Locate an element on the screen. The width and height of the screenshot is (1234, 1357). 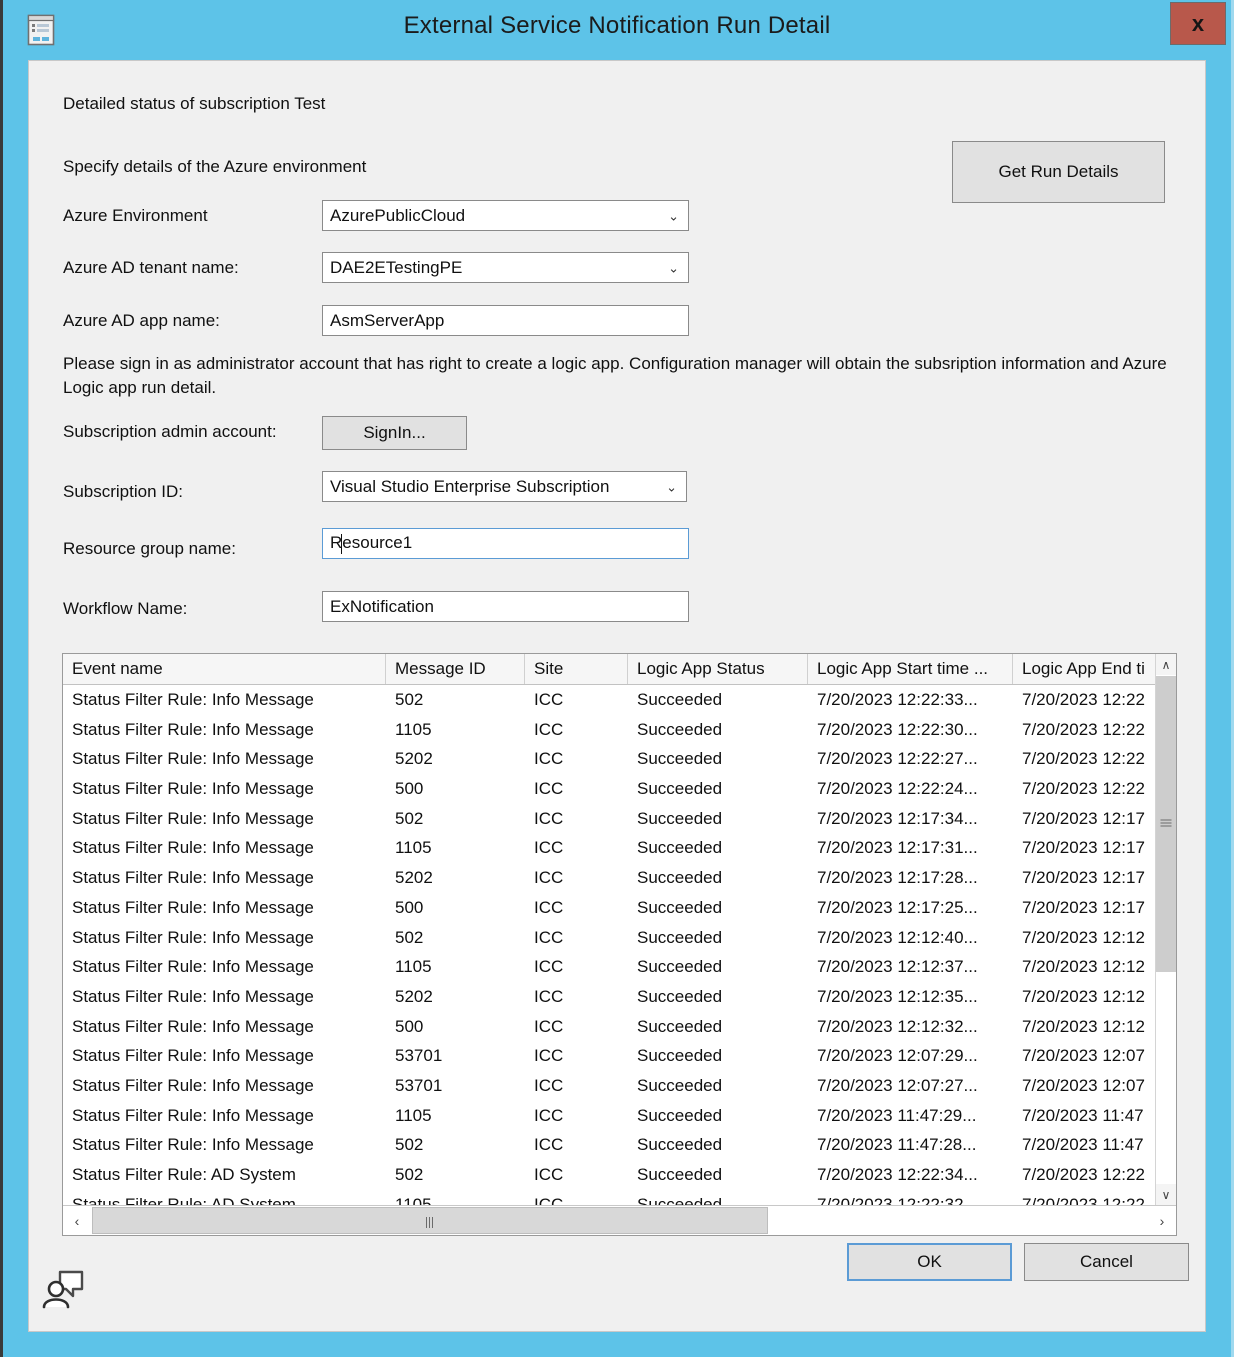
ok-button: OK is located at coordinates (929, 1262).